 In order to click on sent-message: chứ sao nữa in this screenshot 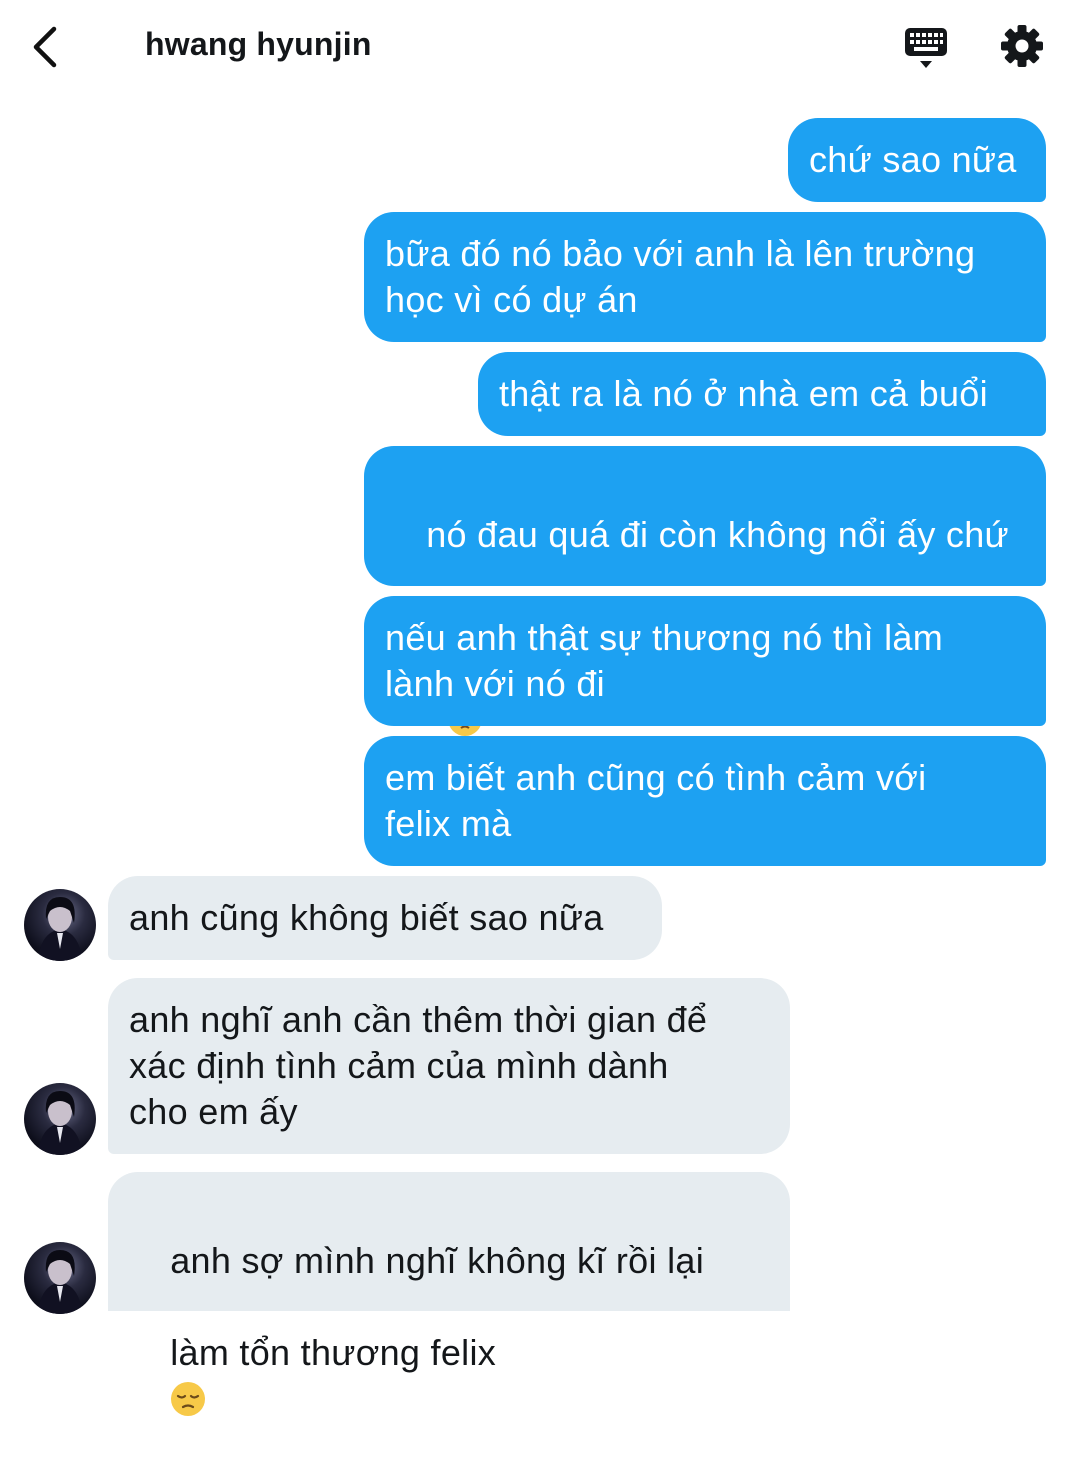, I will do `click(917, 160)`.